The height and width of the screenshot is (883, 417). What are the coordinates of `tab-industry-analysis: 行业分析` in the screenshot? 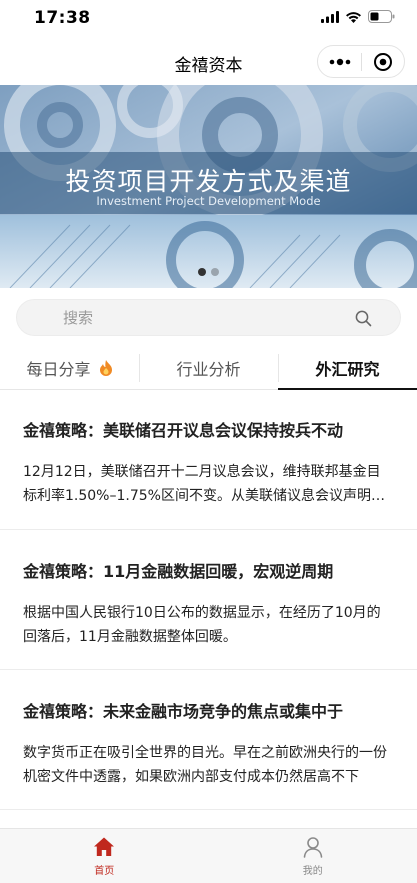 It's located at (208, 367).